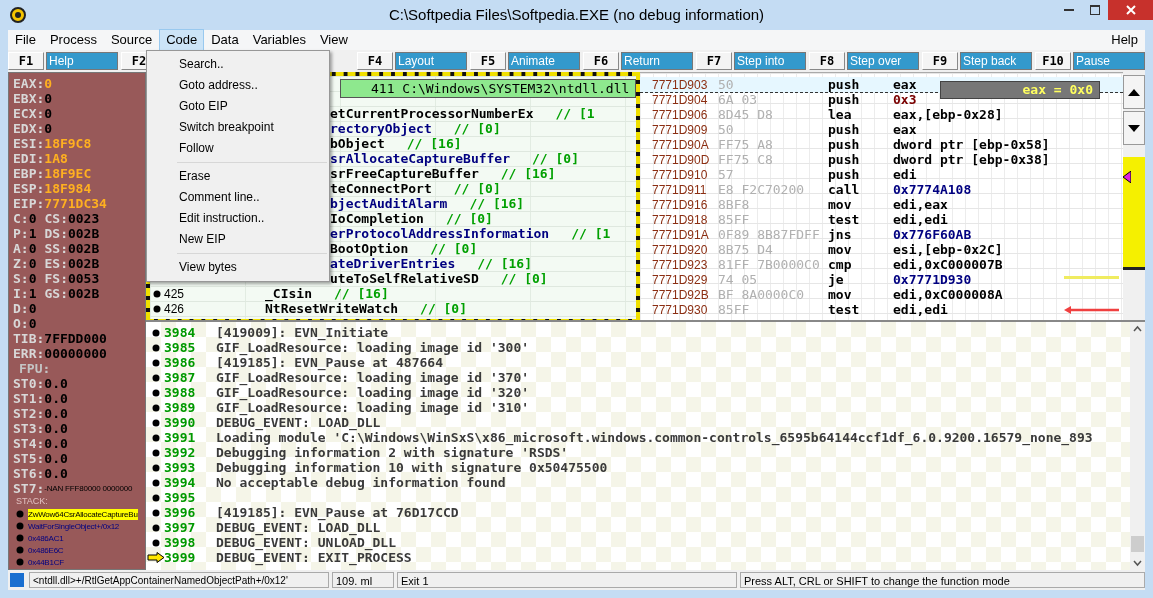  Describe the element at coordinates (26, 61) in the screenshot. I see `function-key: F1` at that location.